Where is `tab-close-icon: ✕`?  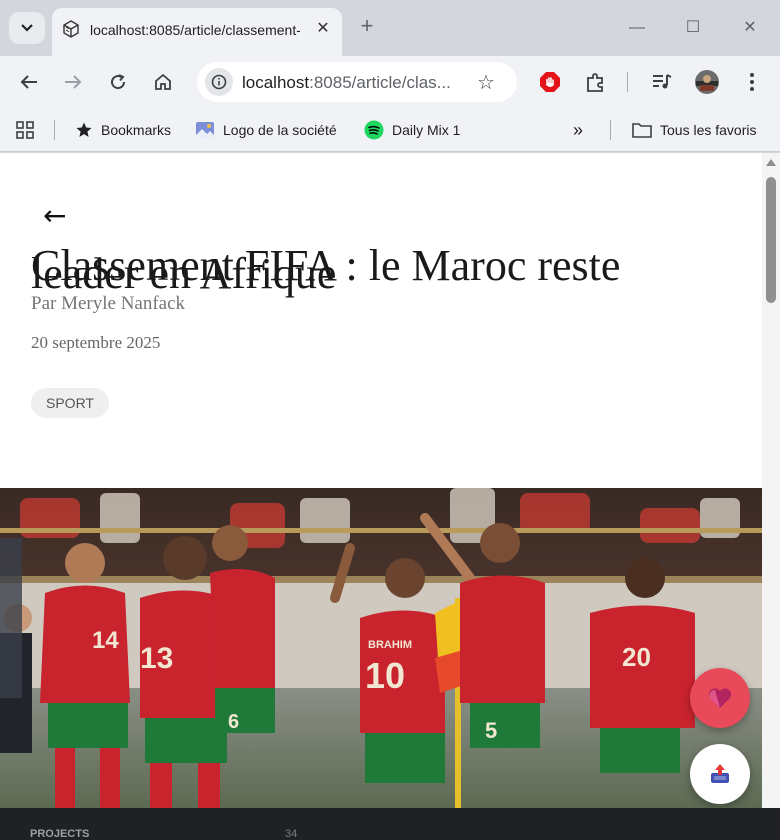
tab-close-icon: ✕ is located at coordinates (323, 29).